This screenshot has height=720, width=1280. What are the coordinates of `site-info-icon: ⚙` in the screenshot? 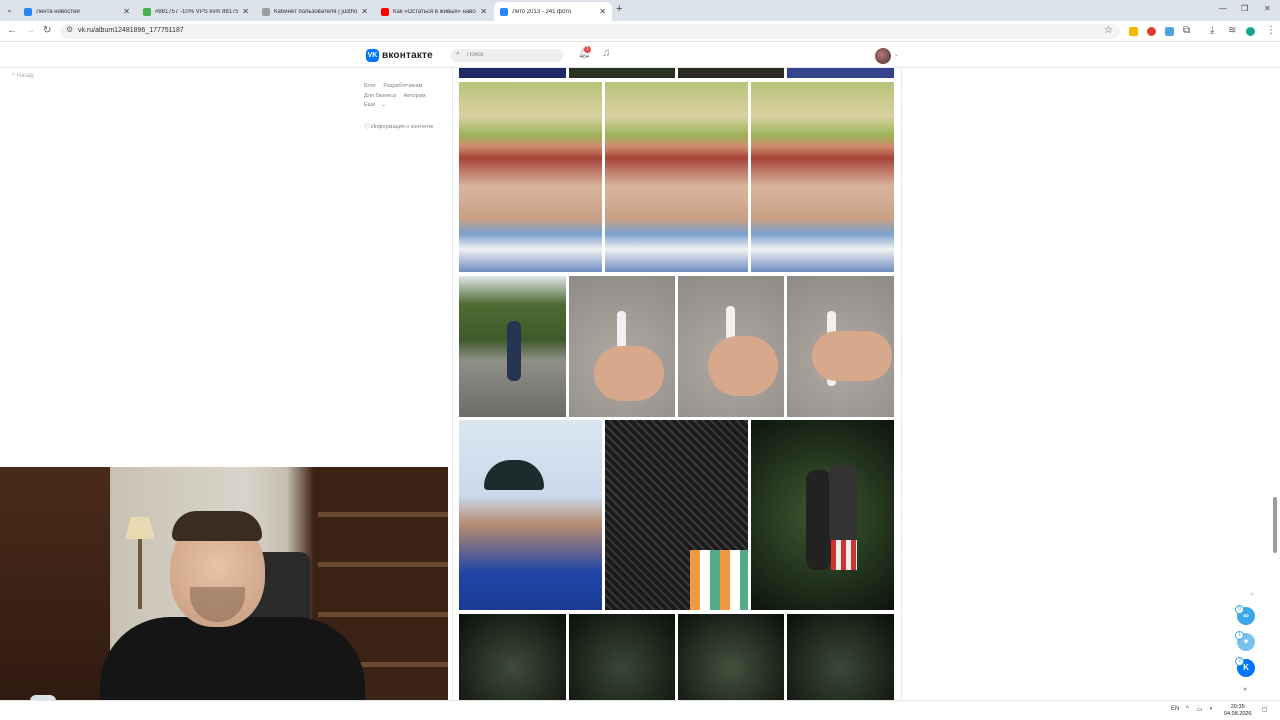 It's located at (69, 29).